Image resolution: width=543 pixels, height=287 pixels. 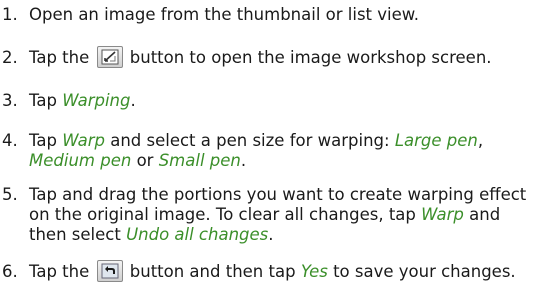 I want to click on step-number: 2., so click(x=10, y=57).